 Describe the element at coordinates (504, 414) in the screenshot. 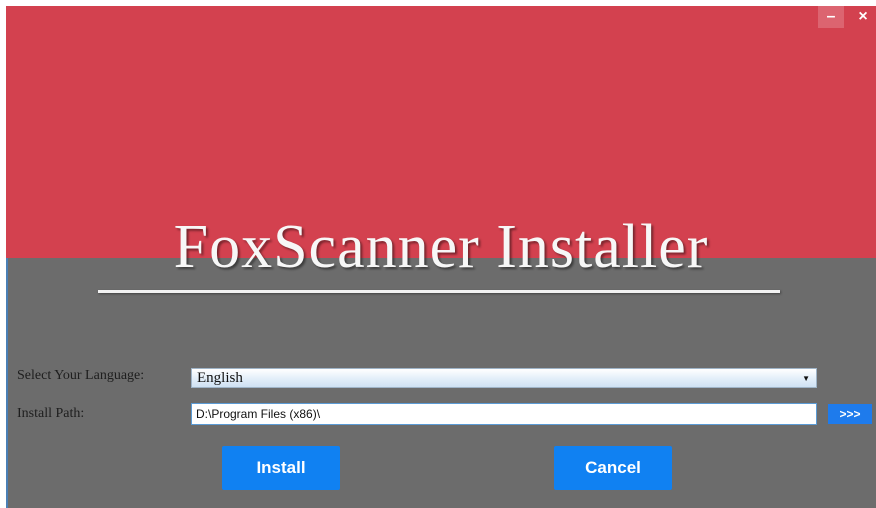

I see `install-path-input` at that location.